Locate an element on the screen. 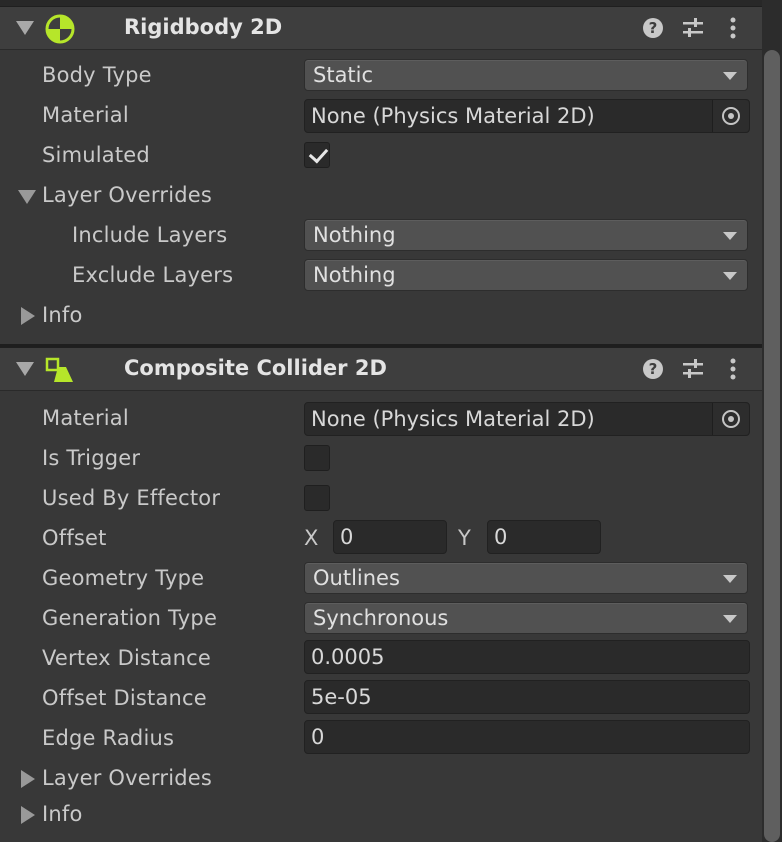 The height and width of the screenshot is (842, 782). include-layers-label: Include Layers is located at coordinates (150, 235).